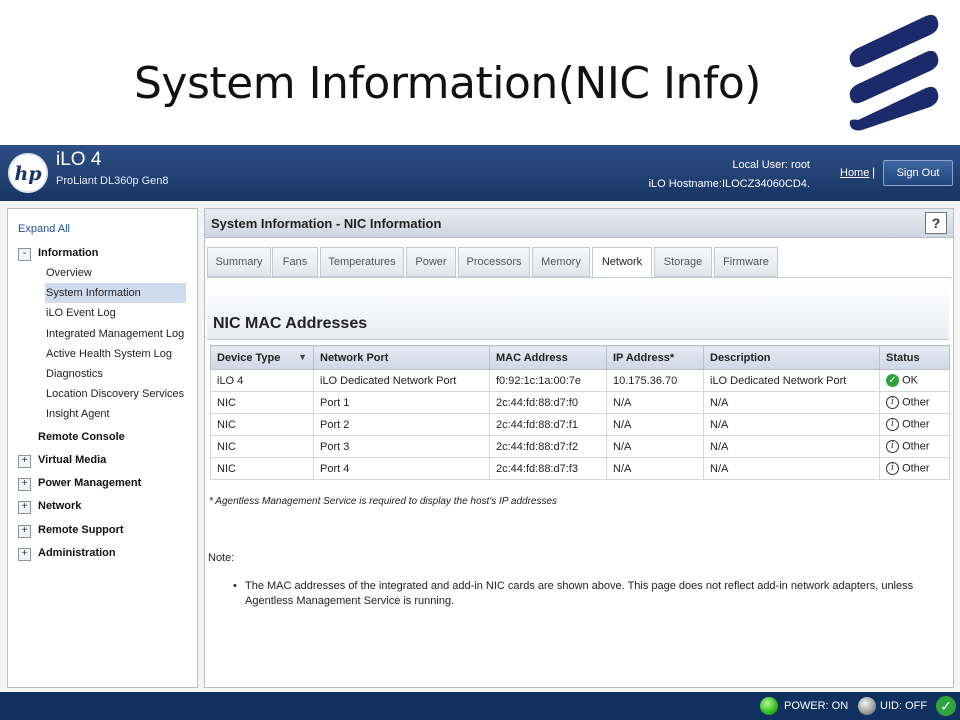 The width and height of the screenshot is (960, 720). I want to click on cell-network-port: Port 3, so click(401, 446).